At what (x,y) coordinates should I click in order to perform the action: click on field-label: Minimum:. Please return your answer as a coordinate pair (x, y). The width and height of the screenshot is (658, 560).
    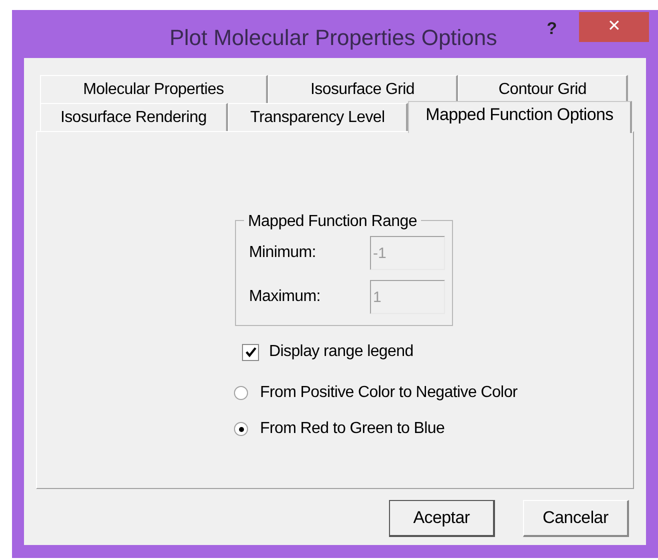
    Looking at the image, I should click on (283, 253).